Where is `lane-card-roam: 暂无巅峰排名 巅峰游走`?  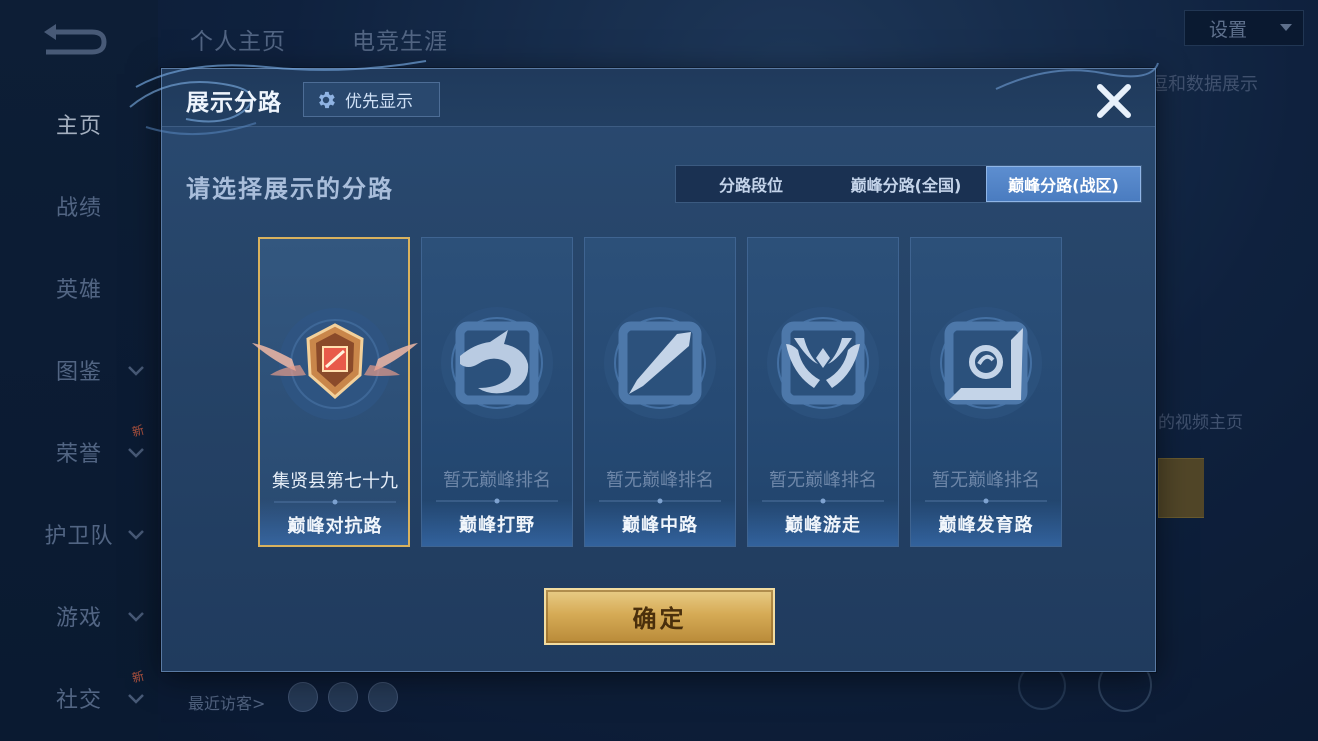 lane-card-roam: 暂无巅峰排名 巅峰游走 is located at coordinates (823, 392).